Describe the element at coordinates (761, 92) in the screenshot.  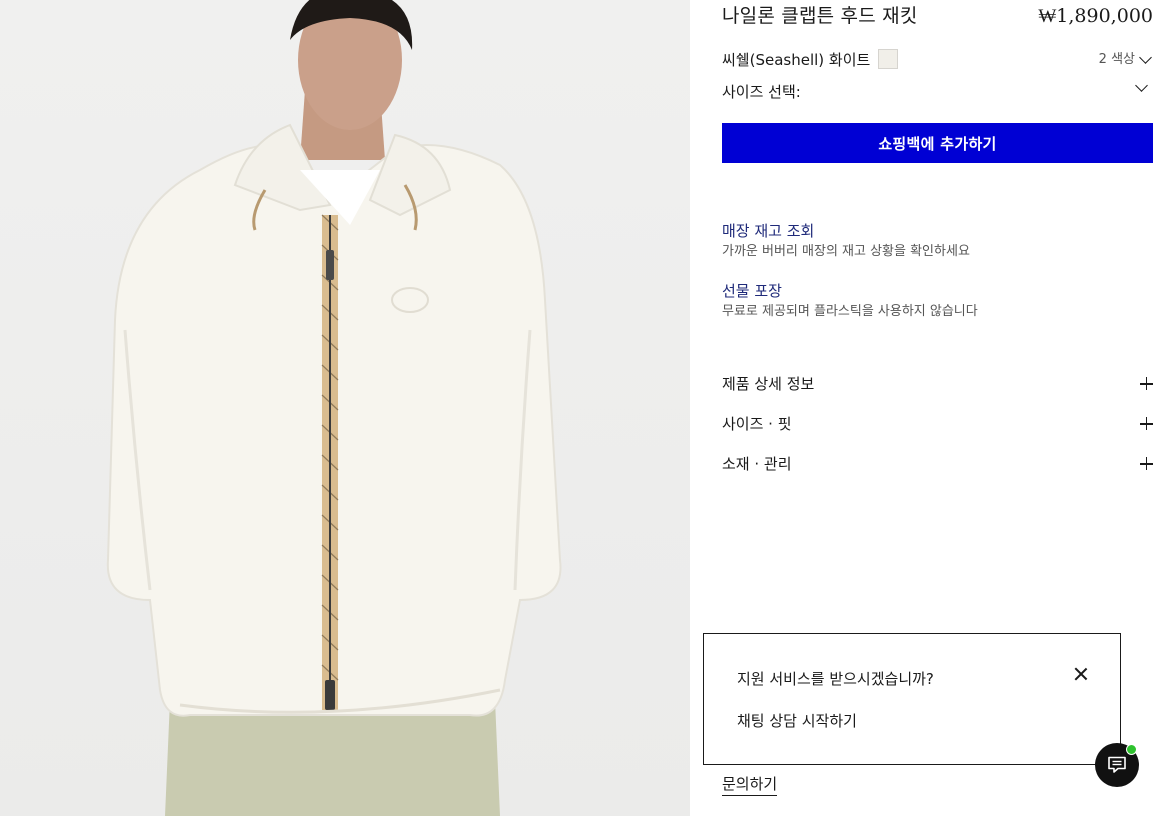
I see `size-label: 사이즈 선택:` at that location.